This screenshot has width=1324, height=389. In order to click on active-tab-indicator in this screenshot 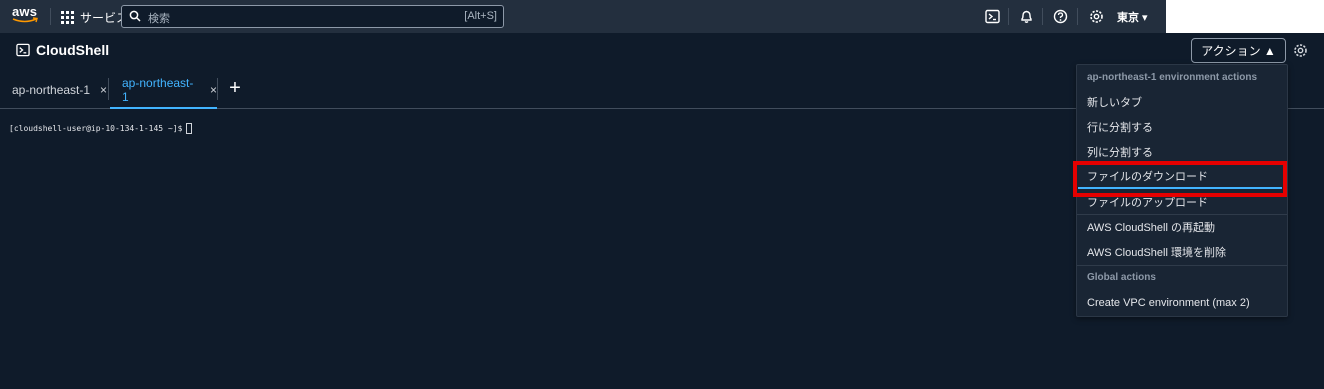, I will do `click(163, 108)`.